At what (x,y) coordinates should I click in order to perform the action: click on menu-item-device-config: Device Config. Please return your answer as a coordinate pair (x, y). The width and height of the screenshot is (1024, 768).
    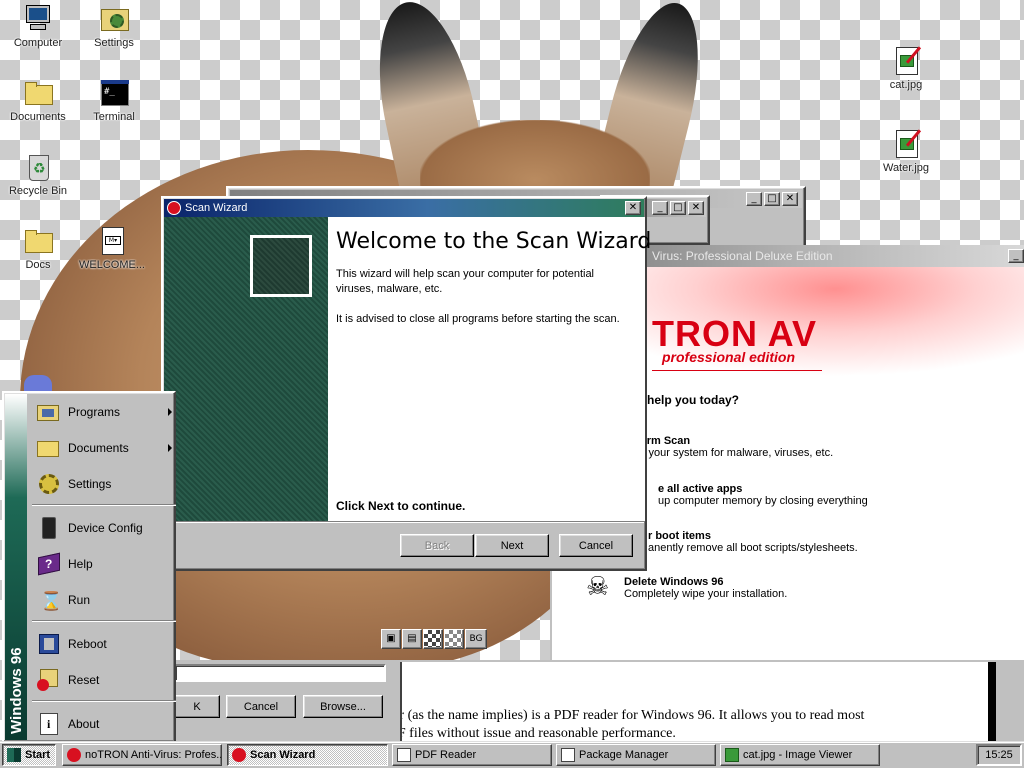
    Looking at the image, I should click on (104, 528).